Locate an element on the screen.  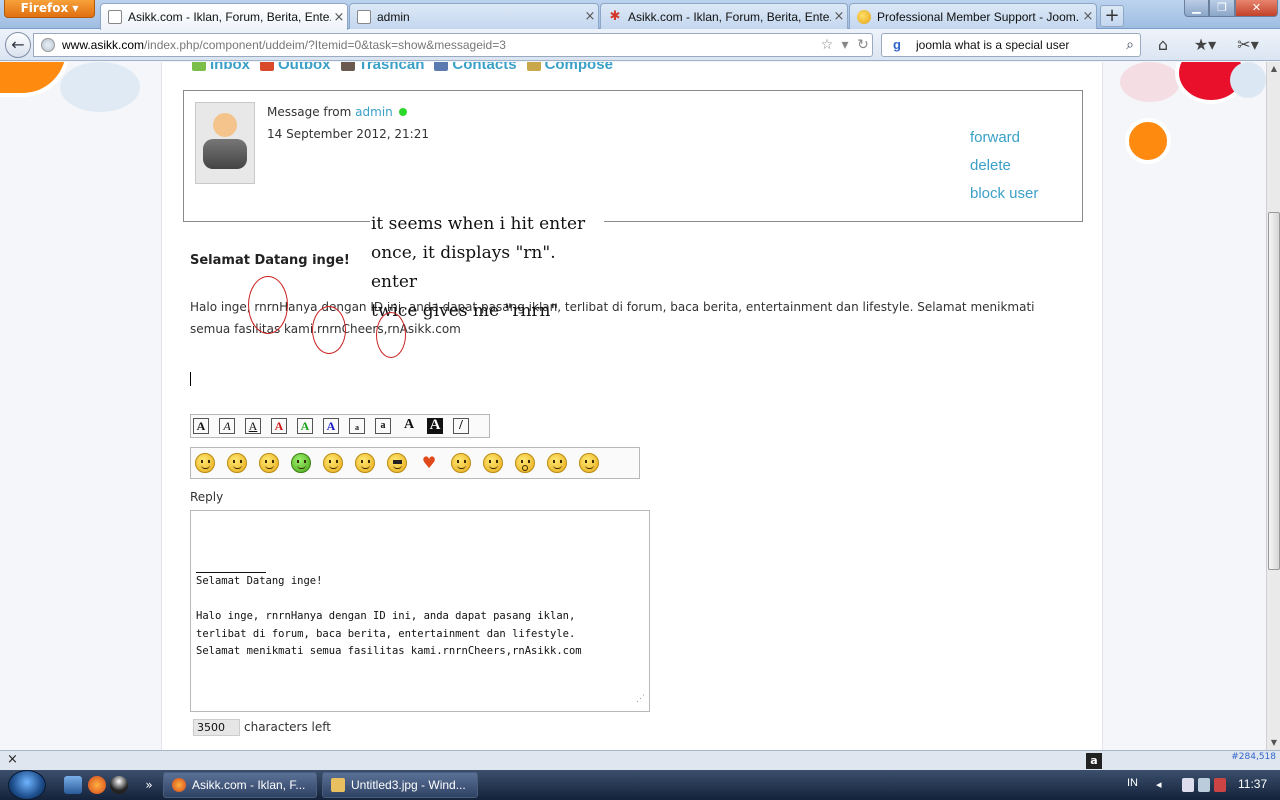
vertical-scrollbar: ▲ ▼ is located at coordinates (1273, 406).